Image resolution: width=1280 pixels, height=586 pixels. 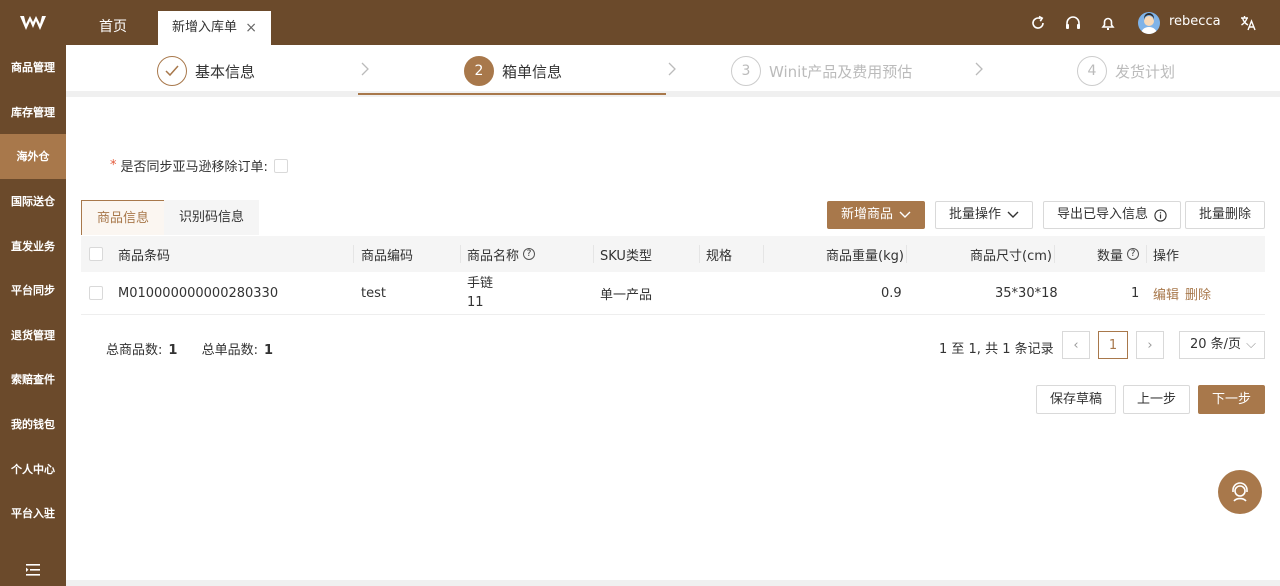 I want to click on header-weight: 商品重量(kg), so click(x=865, y=256).